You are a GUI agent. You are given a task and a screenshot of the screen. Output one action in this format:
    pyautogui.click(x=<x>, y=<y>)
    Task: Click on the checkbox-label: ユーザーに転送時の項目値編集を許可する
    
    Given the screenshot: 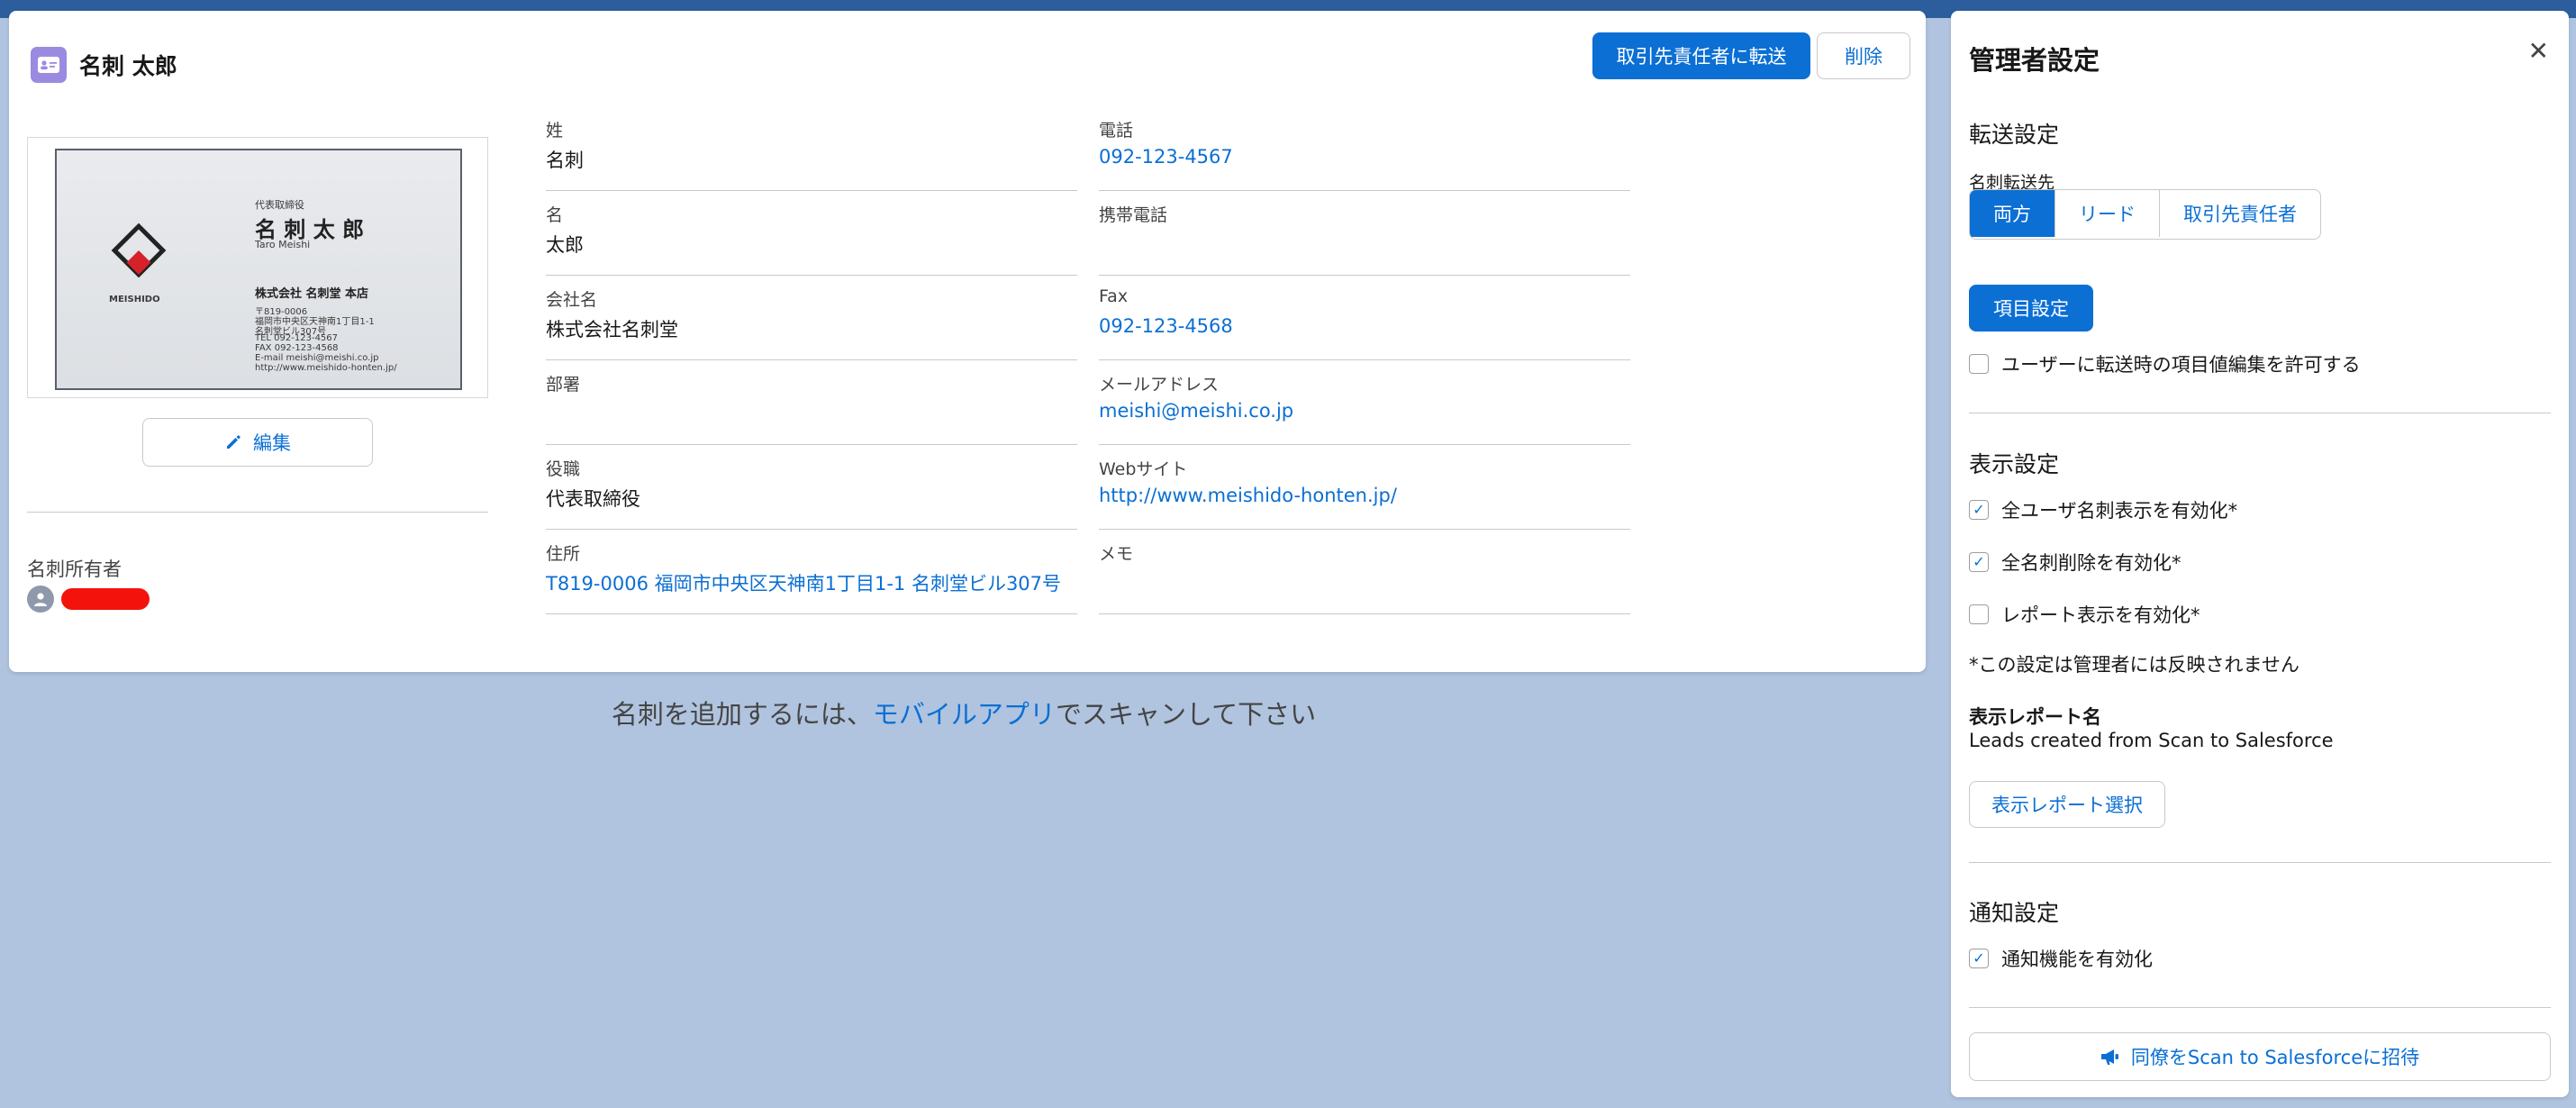 What is the action you would take?
    pyautogui.click(x=2181, y=365)
    